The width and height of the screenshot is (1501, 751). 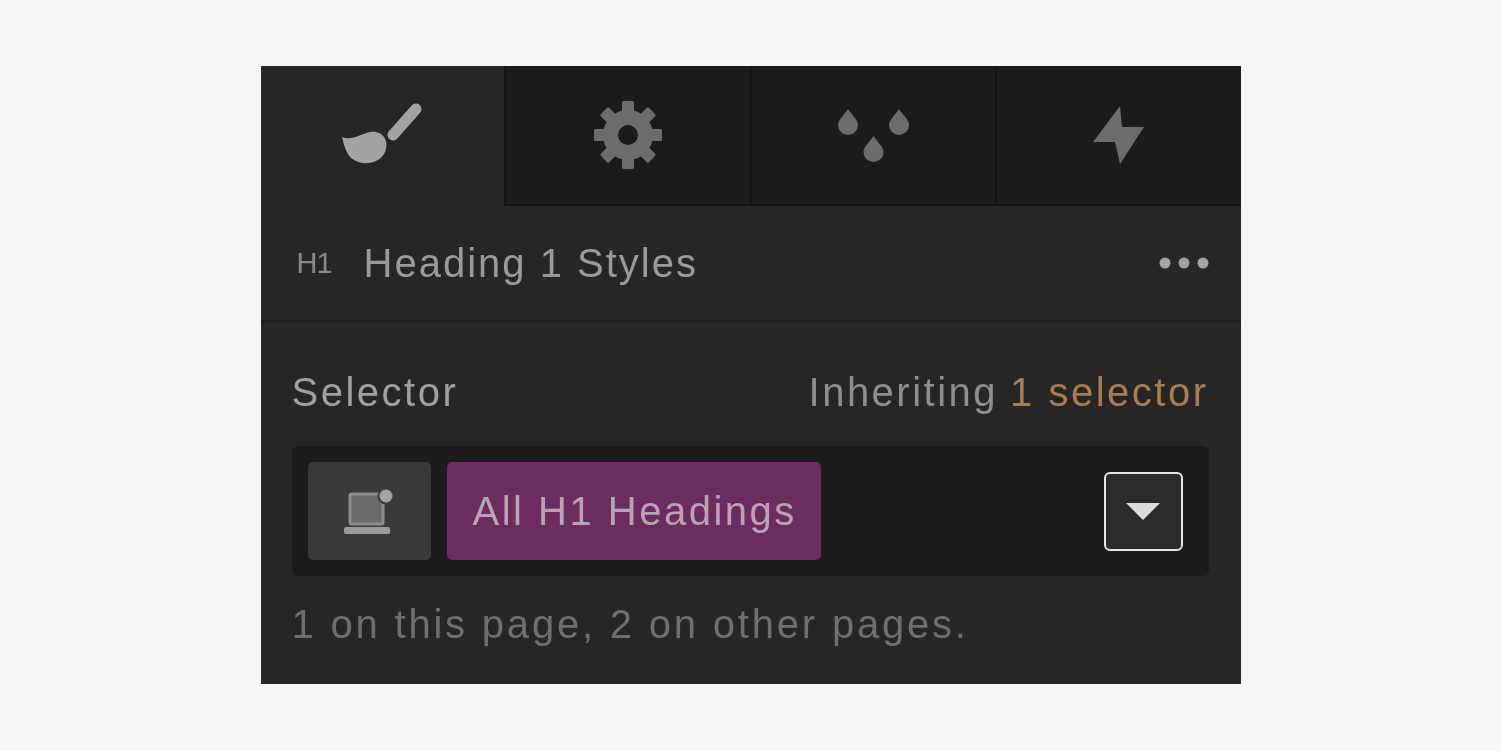 I want to click on device-button, so click(x=369, y=511).